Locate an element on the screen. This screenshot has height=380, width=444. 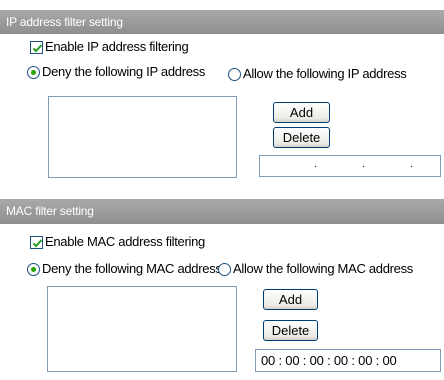
deny-ip-label: Deny the following IP address is located at coordinates (124, 71).